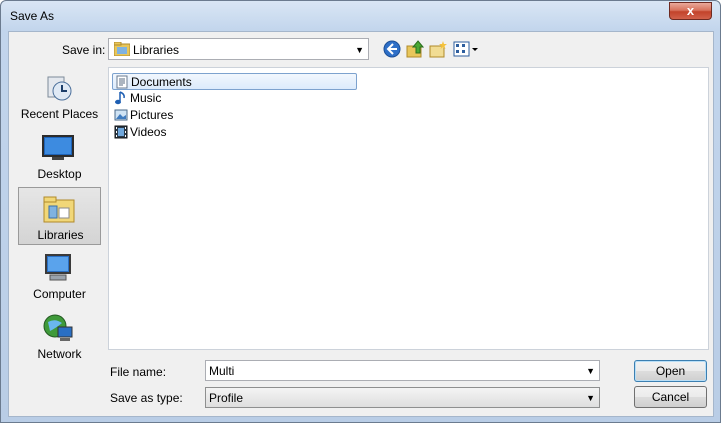 This screenshot has width=721, height=423. Describe the element at coordinates (148, 132) in the screenshot. I see `file-label: Videos` at that location.